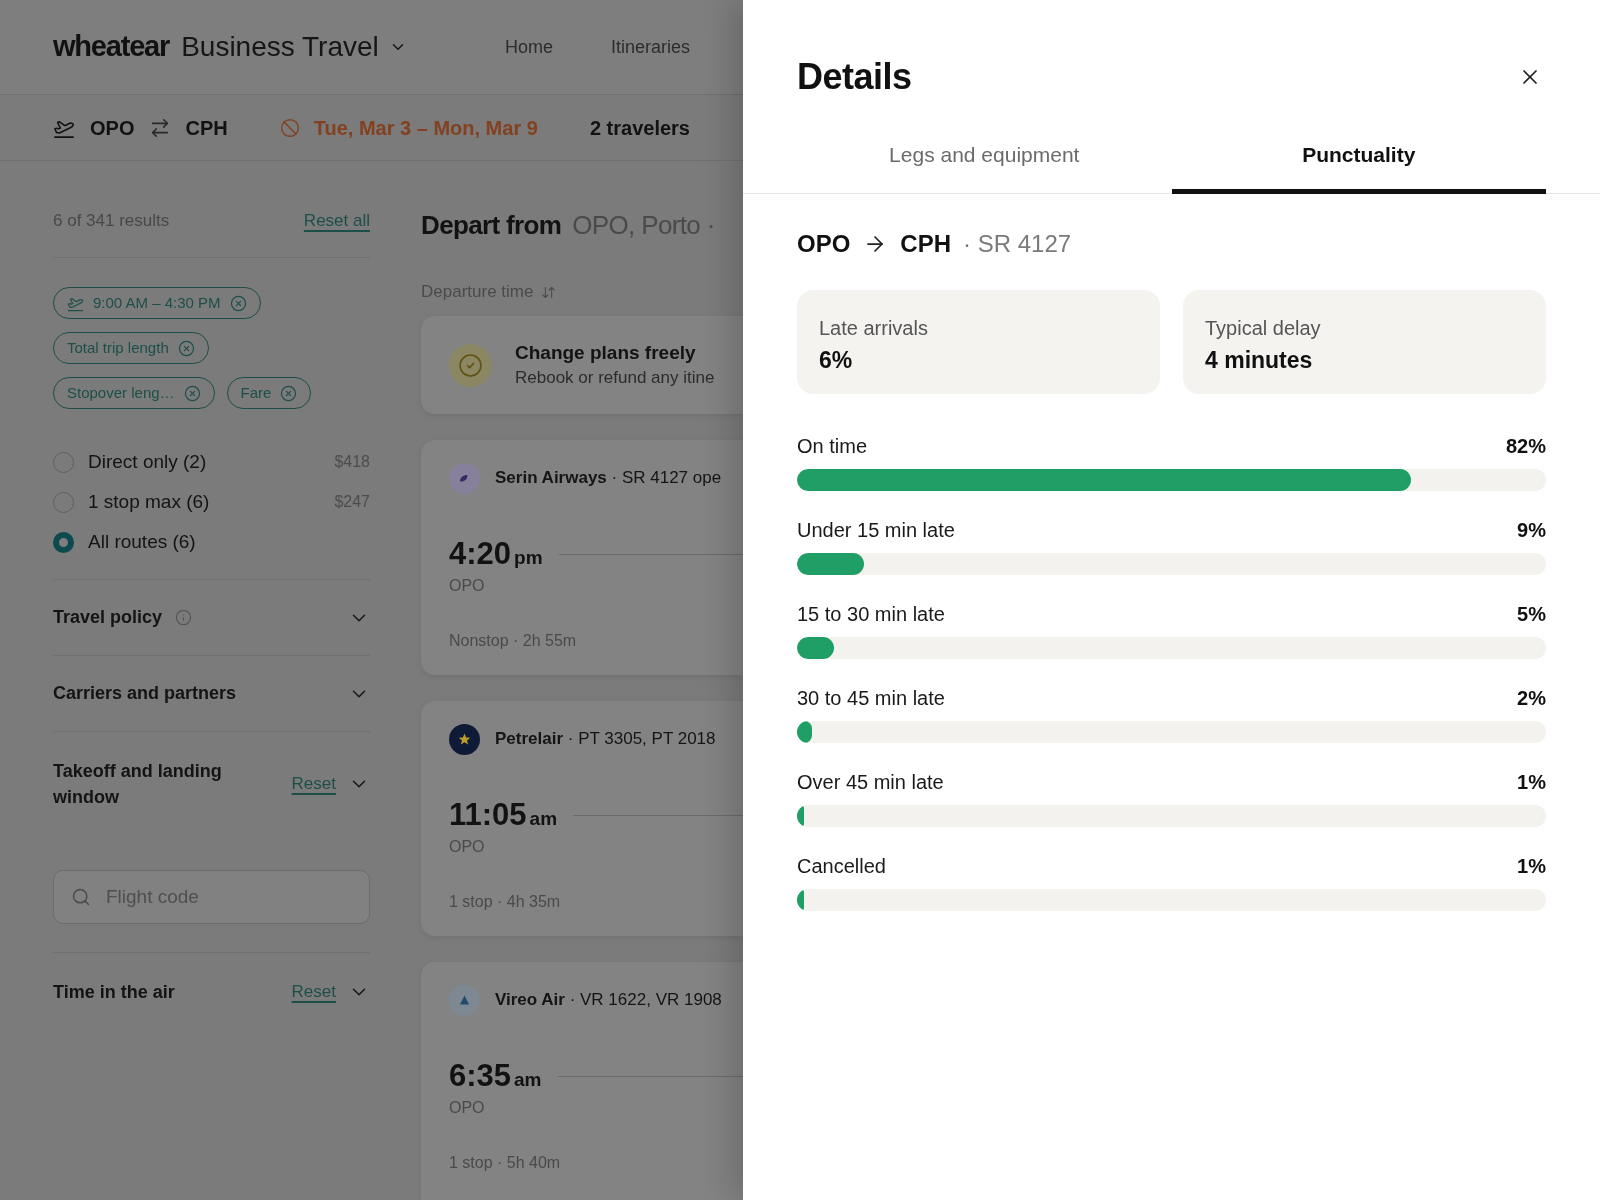 Image resolution: width=1600 pixels, height=1200 pixels. I want to click on crescent-logo-icon, so click(464, 478).